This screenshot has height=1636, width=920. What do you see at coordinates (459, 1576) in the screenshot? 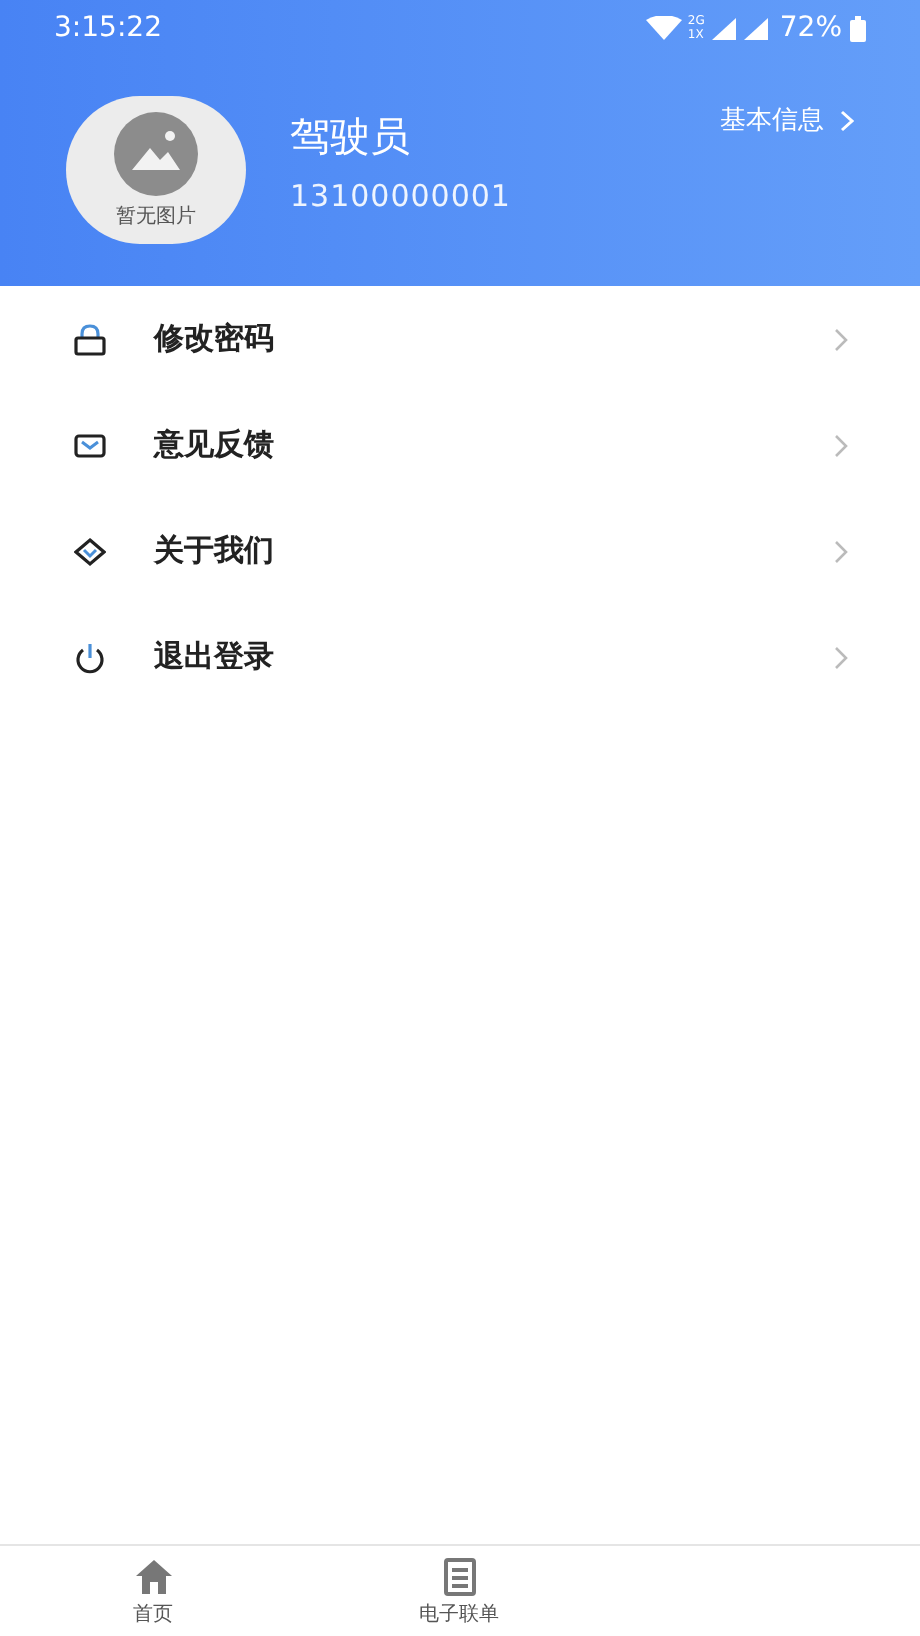
I see `document-icon` at bounding box center [459, 1576].